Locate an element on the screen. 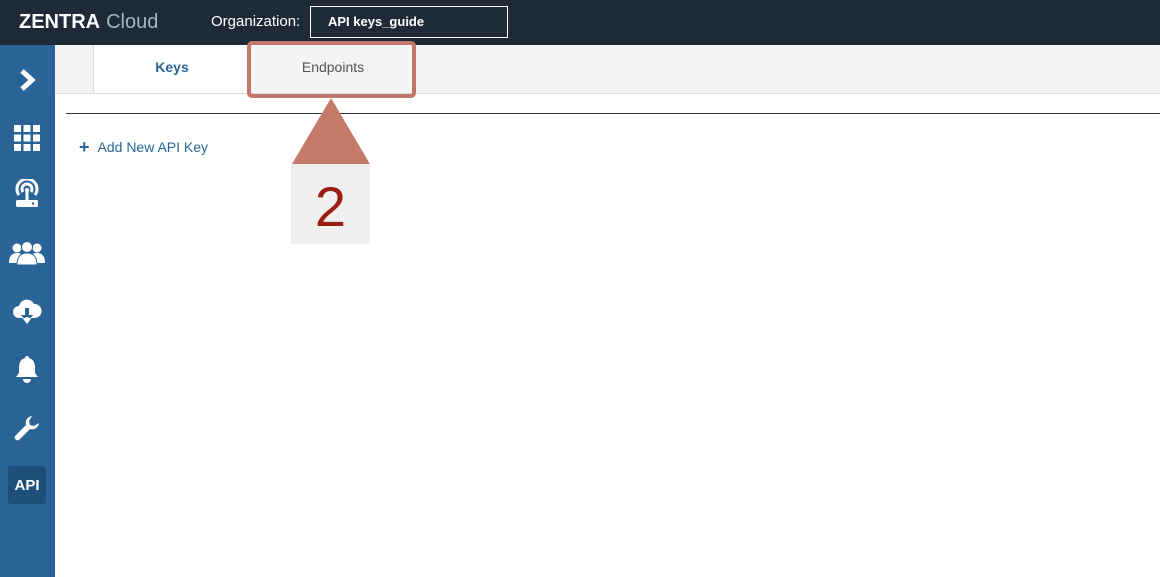 The height and width of the screenshot is (577, 1160). sidebar-item-dashboard is located at coordinates (27, 138).